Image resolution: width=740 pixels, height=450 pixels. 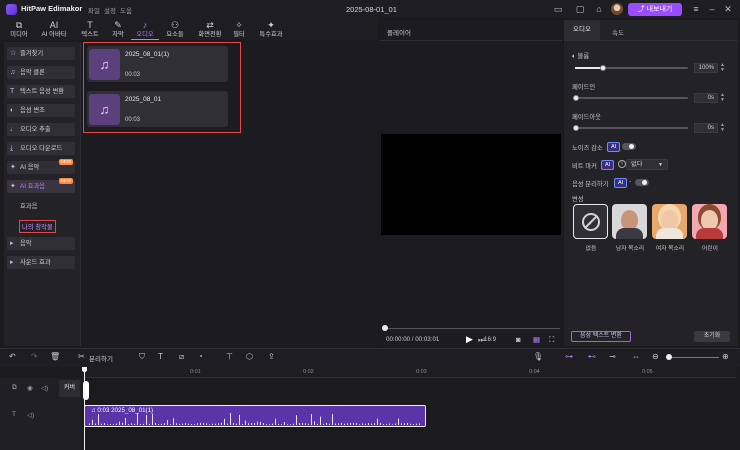 What do you see at coordinates (34, 356) in the screenshot?
I see `redo-icon: ↷` at bounding box center [34, 356].